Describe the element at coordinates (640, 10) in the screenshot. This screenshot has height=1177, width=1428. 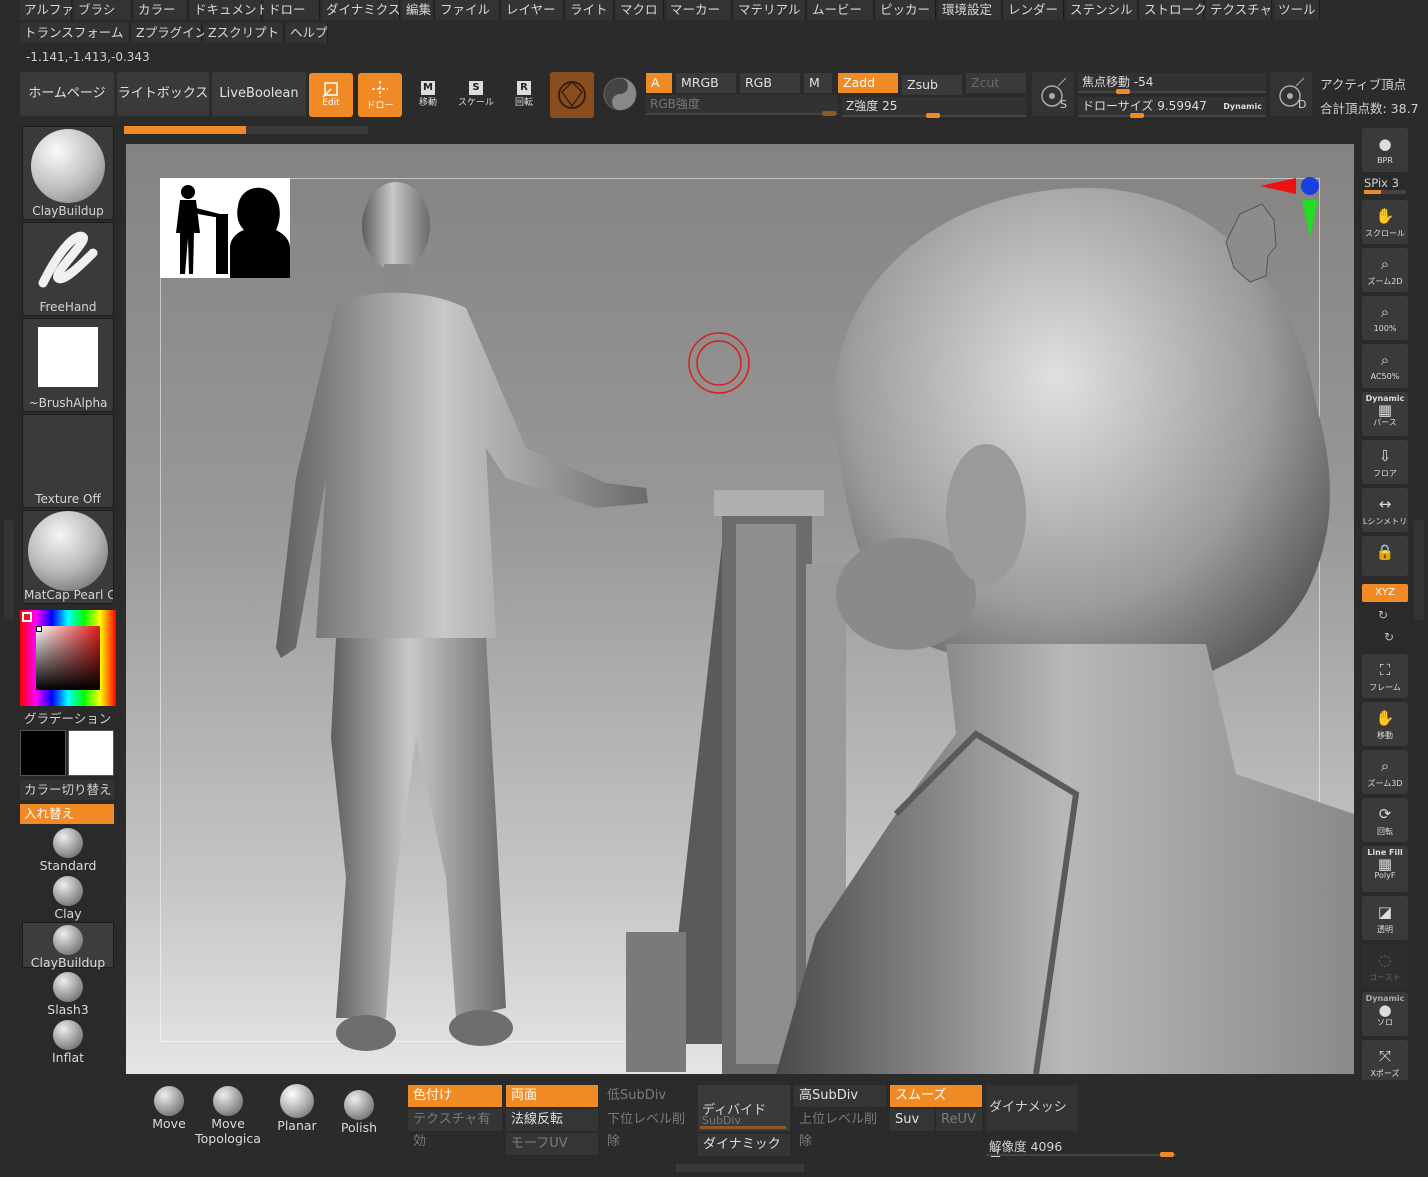
I see `menu-item: マクロ` at that location.